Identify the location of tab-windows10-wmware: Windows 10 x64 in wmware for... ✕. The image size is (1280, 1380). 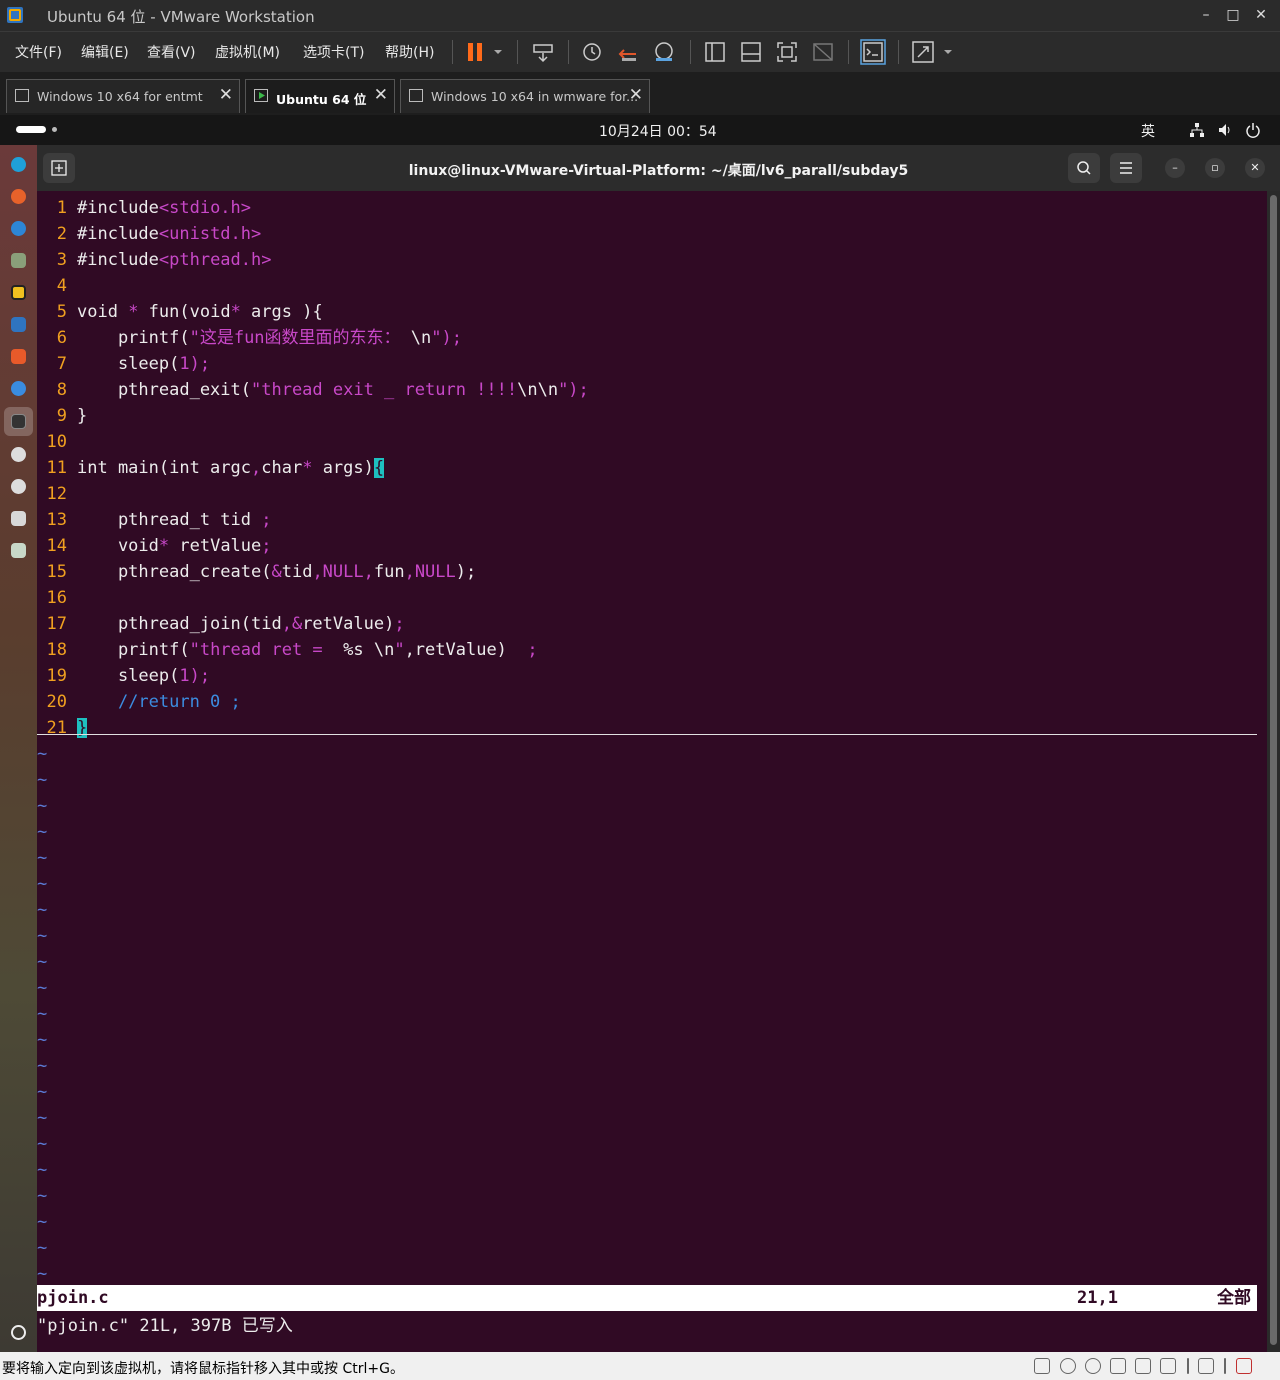
(525, 96).